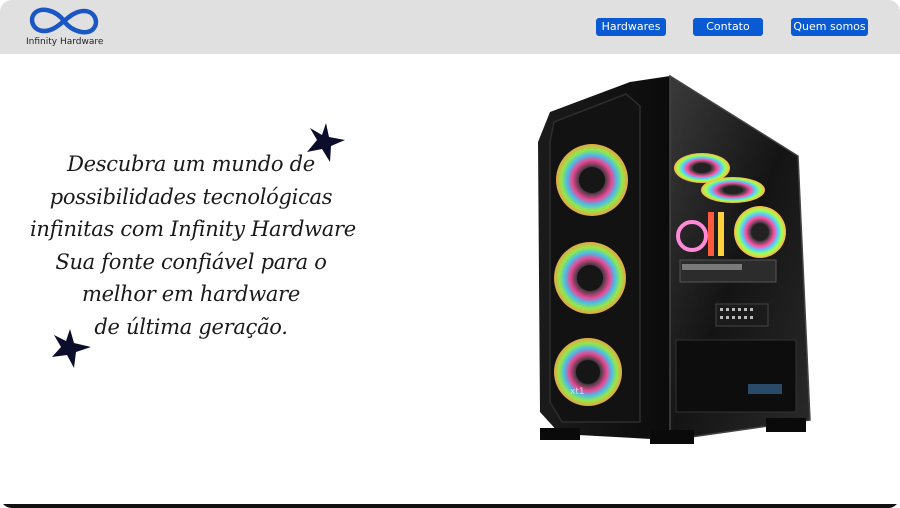 This screenshot has width=900, height=508. Describe the element at coordinates (450, 506) in the screenshot. I see `footer-divider` at that location.